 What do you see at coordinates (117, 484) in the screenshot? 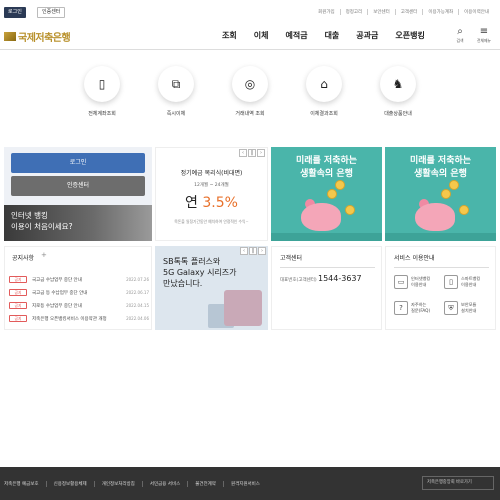
I see `footer-link: 개인정보처리방침` at bounding box center [117, 484].